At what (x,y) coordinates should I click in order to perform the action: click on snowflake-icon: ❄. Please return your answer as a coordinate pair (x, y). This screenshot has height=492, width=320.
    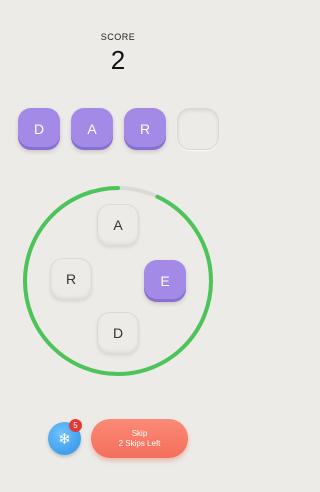
    Looking at the image, I should click on (64, 439).